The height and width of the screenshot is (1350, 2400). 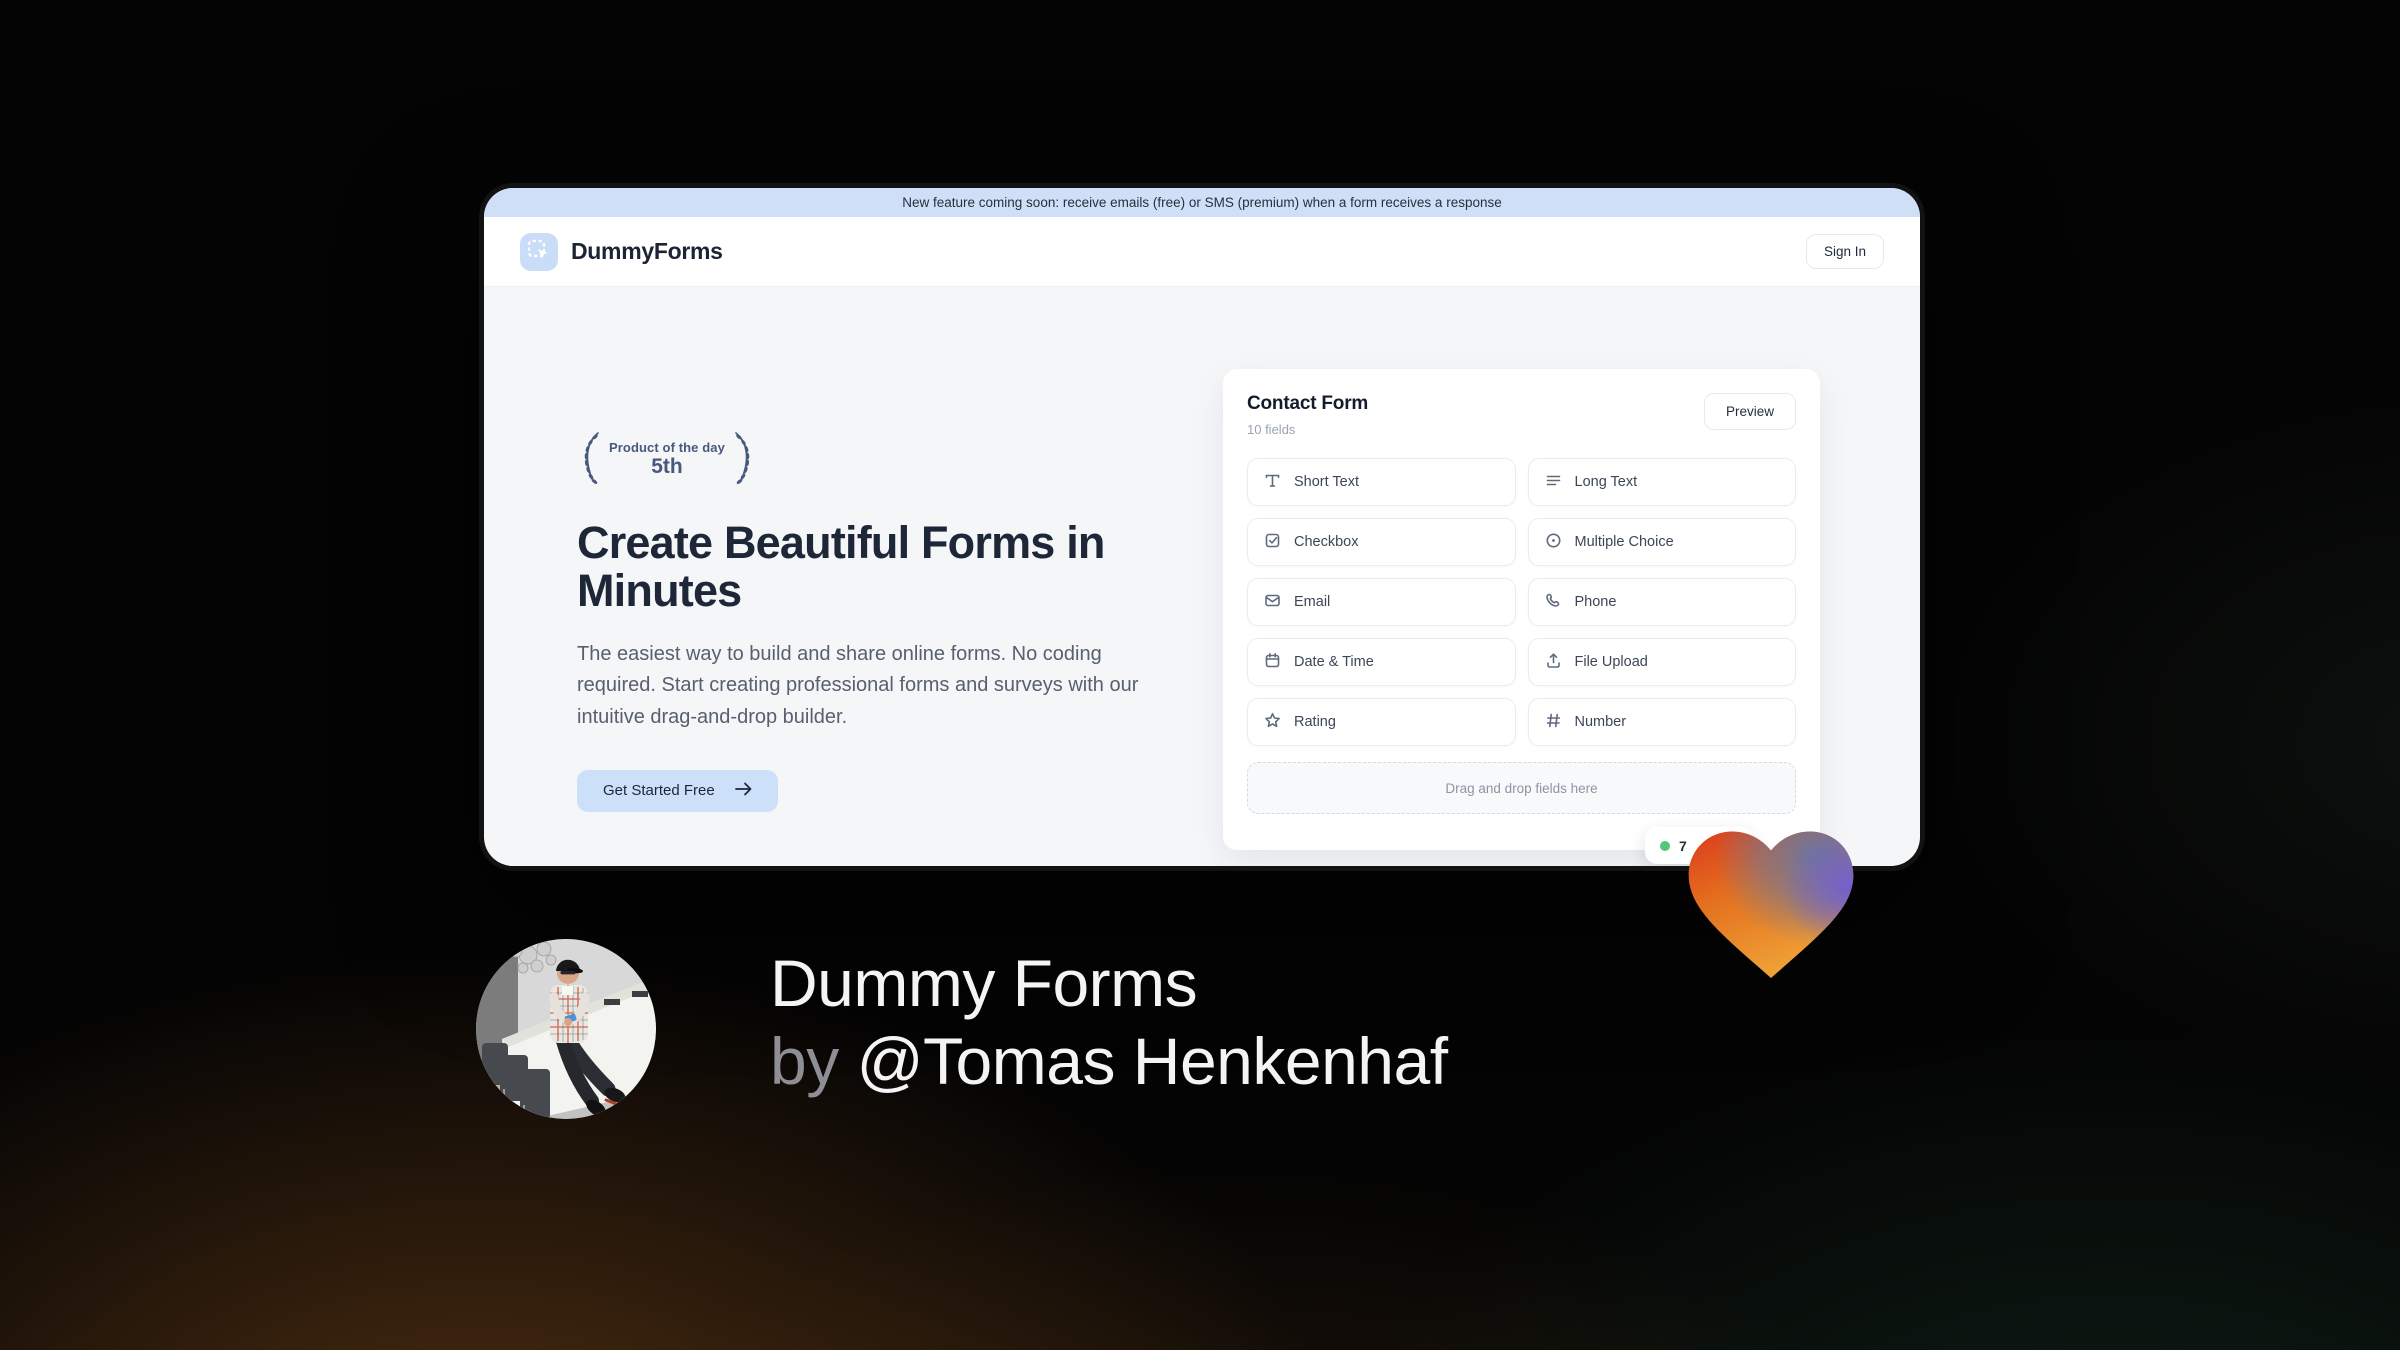 What do you see at coordinates (1272, 722) in the screenshot?
I see `star-icon` at bounding box center [1272, 722].